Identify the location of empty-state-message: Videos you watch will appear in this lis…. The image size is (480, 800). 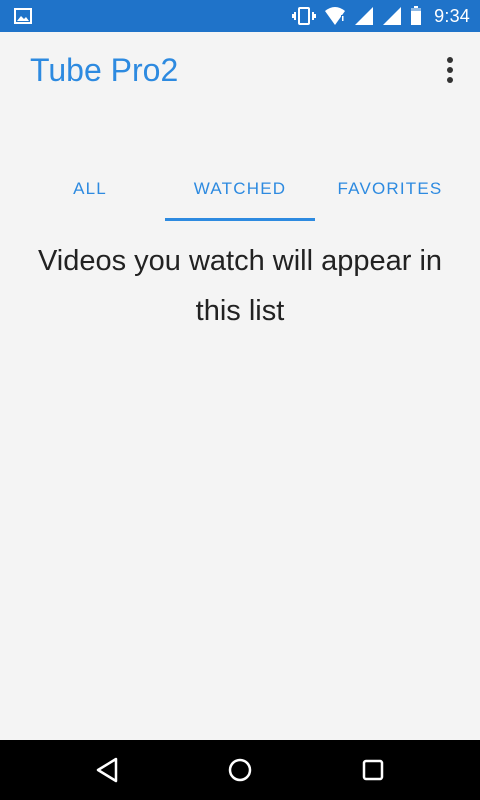
(240, 286).